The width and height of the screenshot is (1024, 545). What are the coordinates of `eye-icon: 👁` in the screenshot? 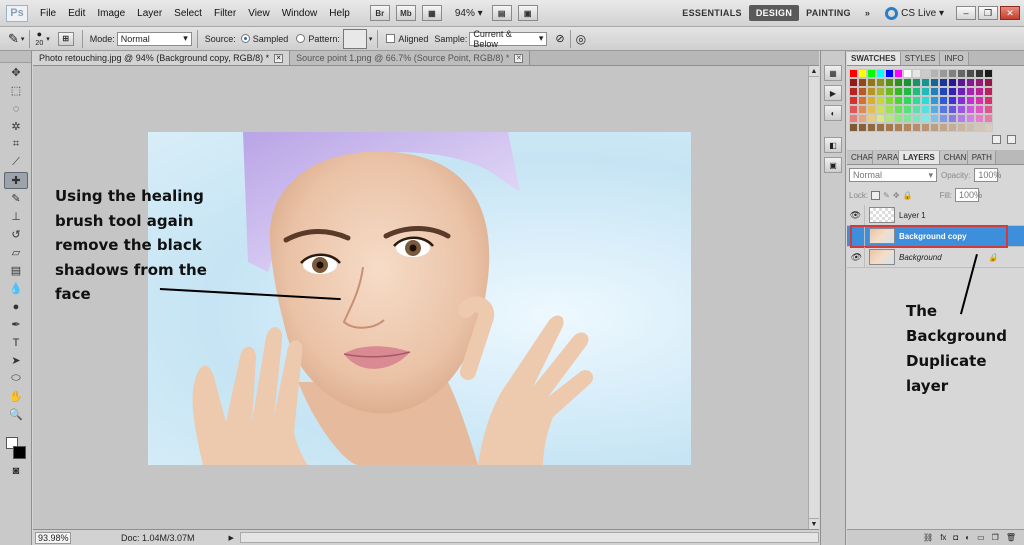 It's located at (856, 215).